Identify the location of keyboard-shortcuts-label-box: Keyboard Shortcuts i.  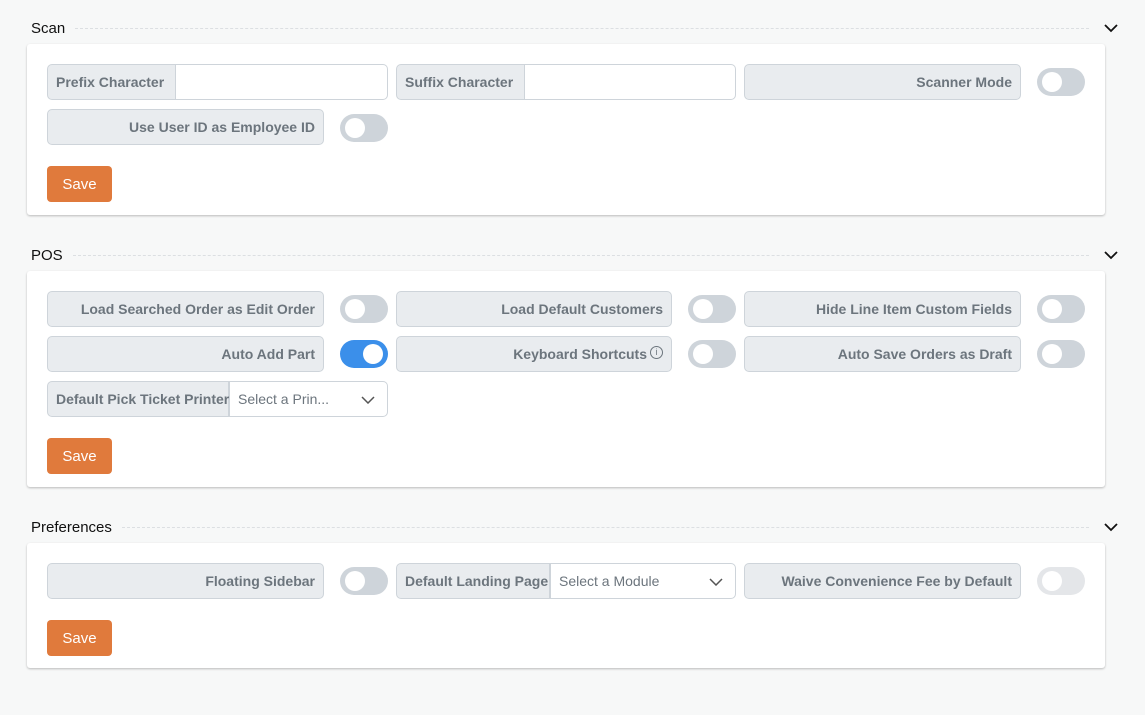
(534, 354).